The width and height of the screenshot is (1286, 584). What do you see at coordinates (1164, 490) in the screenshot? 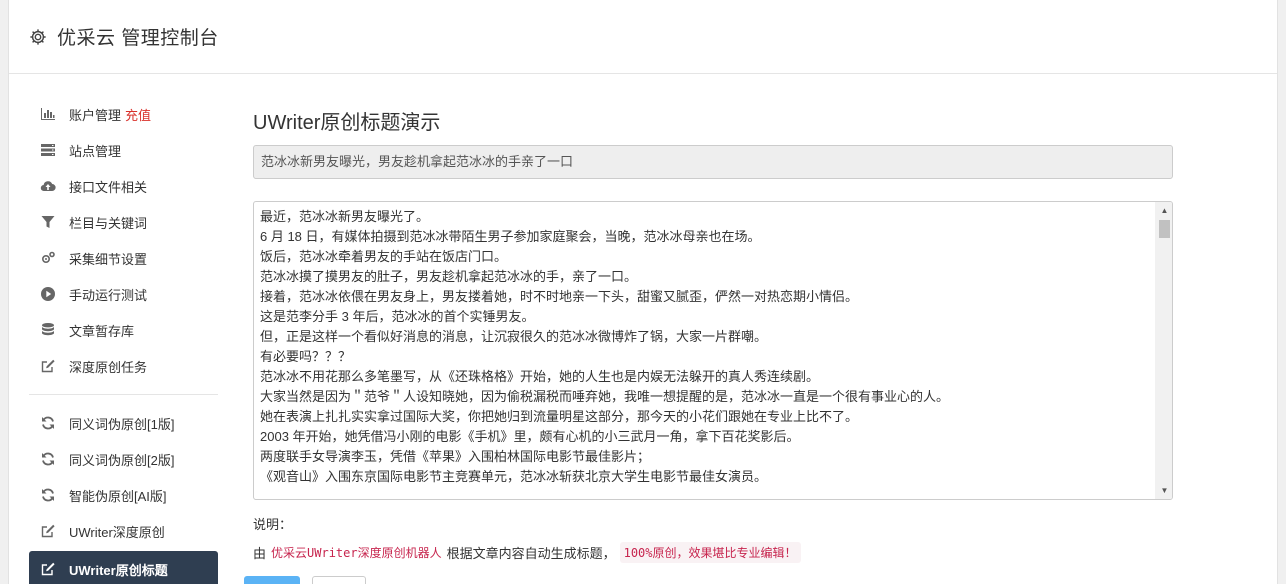
I see `scroll-down-arrow-icon: ▼` at bounding box center [1164, 490].